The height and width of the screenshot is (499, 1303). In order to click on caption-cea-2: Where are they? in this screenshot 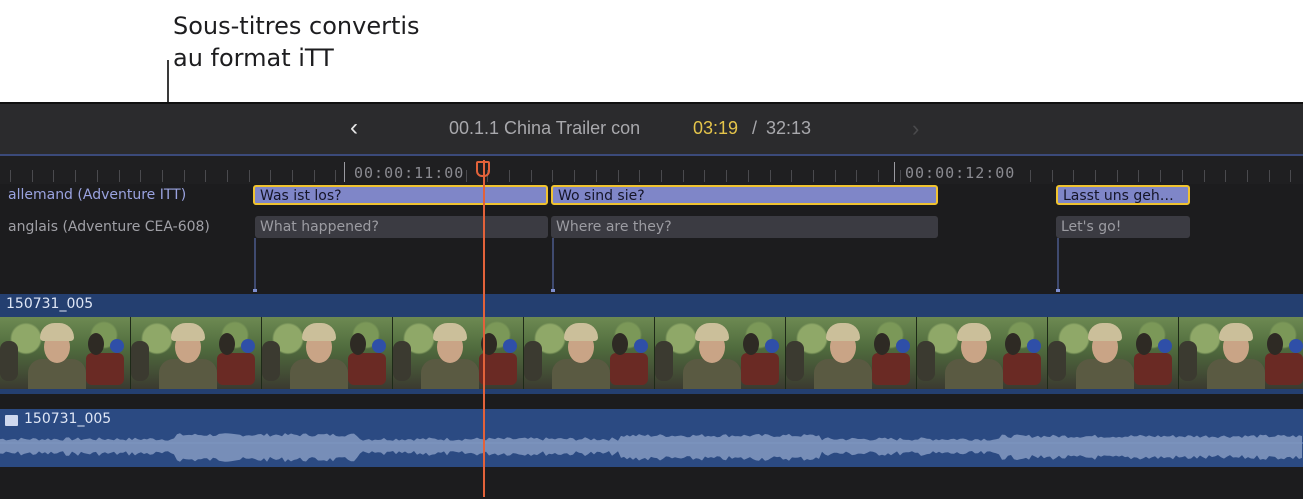, I will do `click(744, 227)`.